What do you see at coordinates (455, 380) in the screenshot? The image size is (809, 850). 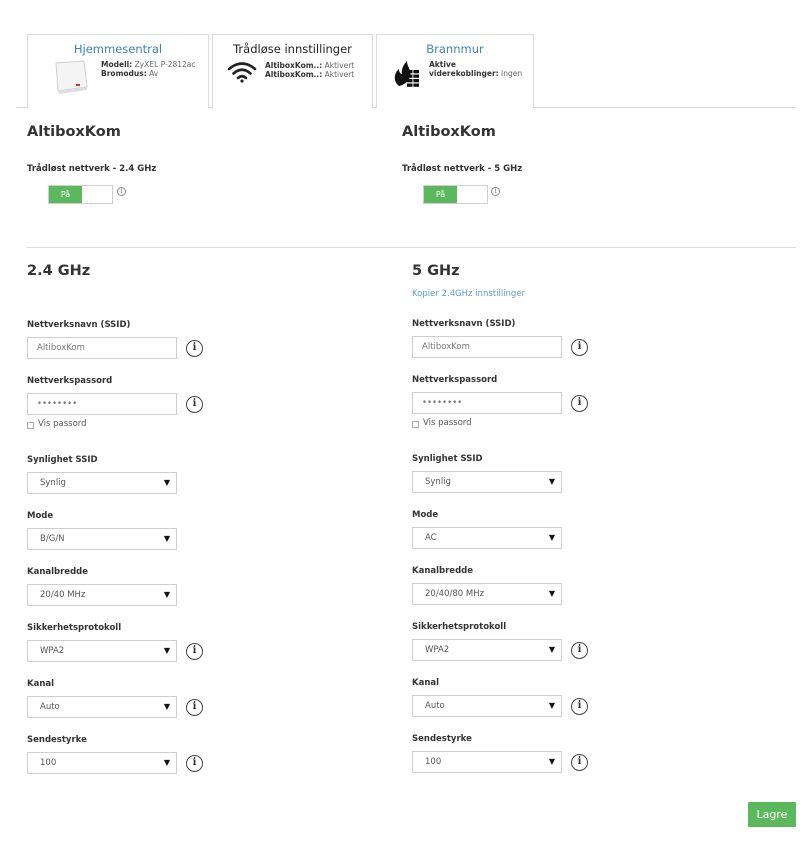 I see `password-label-5: Nettverkspassord` at bounding box center [455, 380].